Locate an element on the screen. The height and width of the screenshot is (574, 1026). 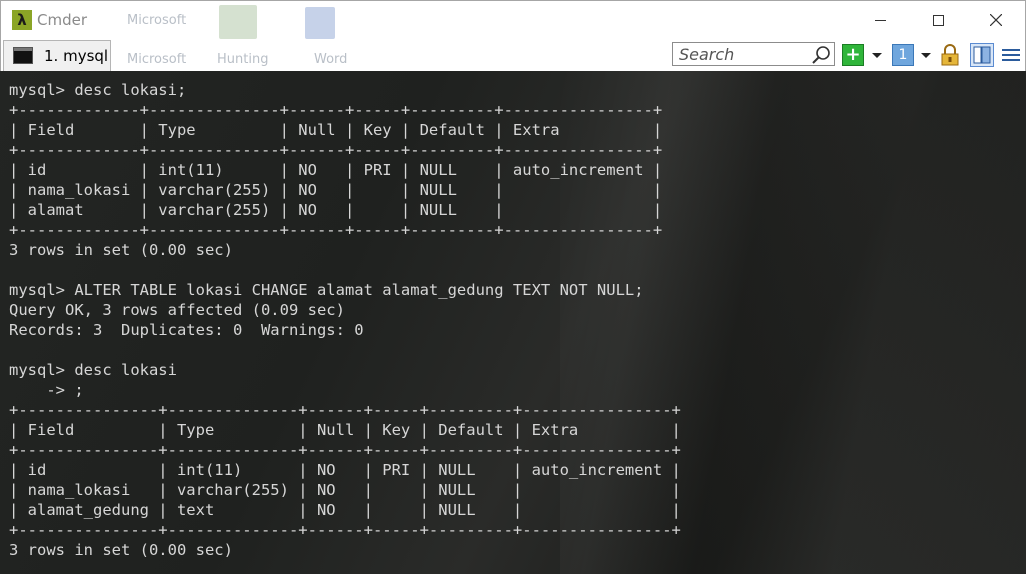
lock-button is located at coordinates (950, 55).